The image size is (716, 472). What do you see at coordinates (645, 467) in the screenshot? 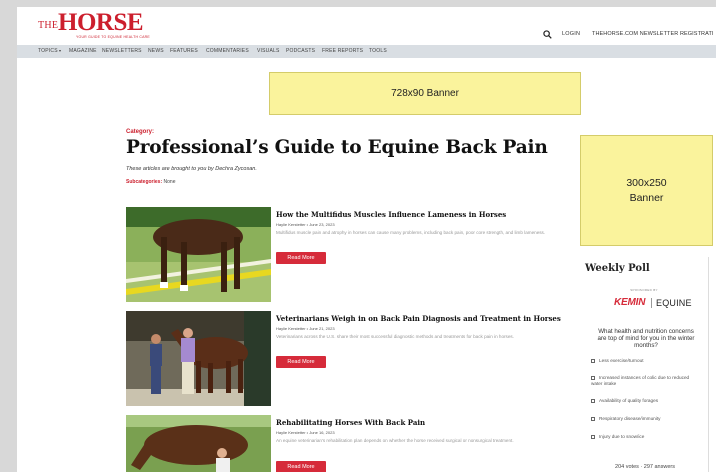
I see `poll-vote-count: 204 votes · 297 answers` at bounding box center [645, 467].